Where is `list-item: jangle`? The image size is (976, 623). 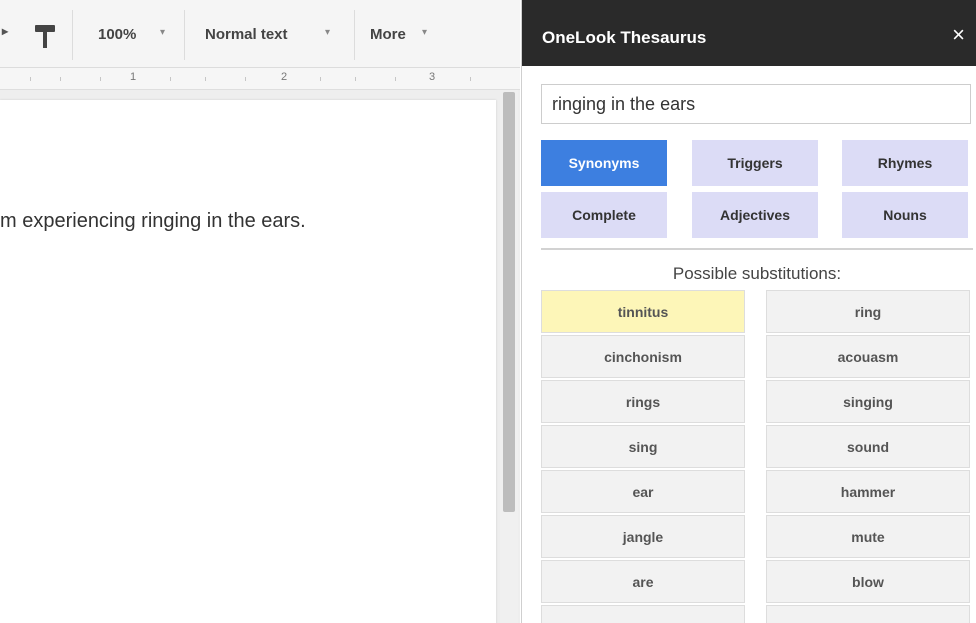
list-item: jangle is located at coordinates (643, 536).